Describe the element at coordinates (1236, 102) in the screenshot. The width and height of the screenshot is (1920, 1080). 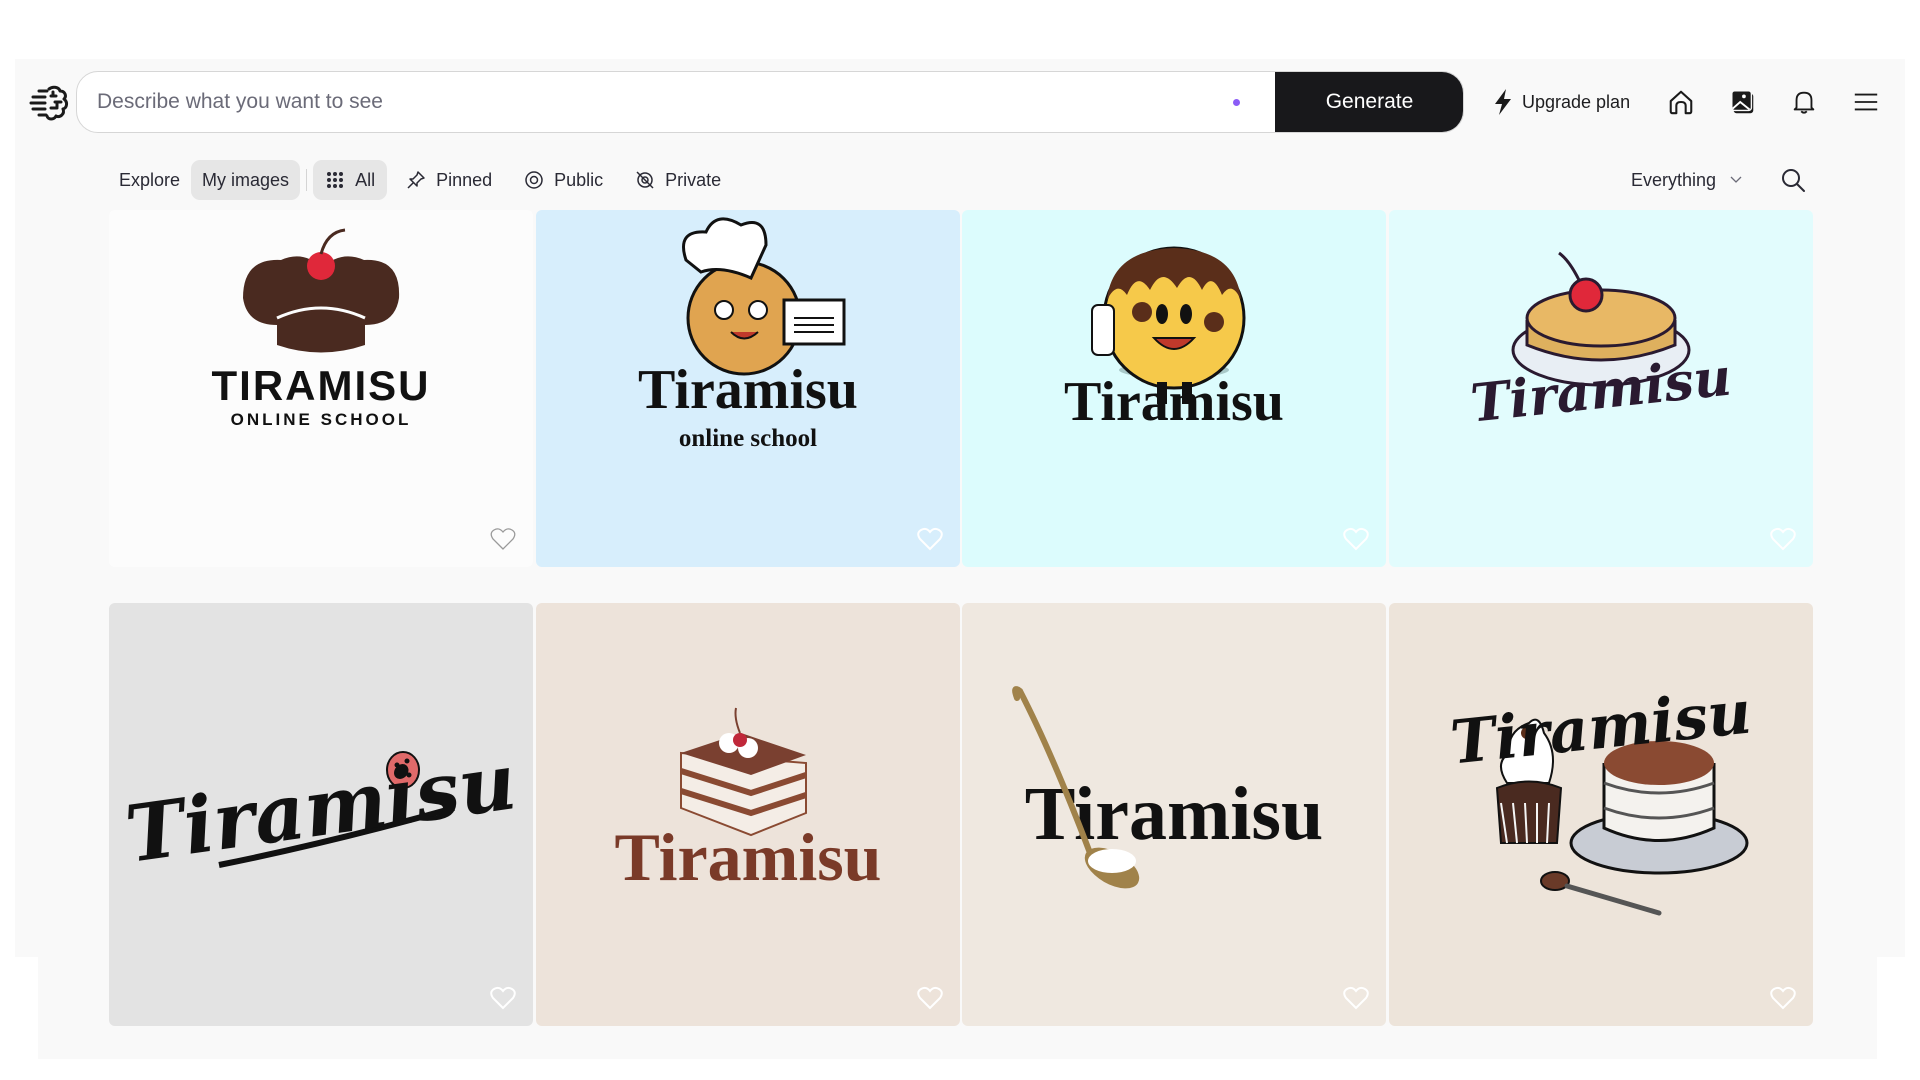
I see `status-dot` at that location.